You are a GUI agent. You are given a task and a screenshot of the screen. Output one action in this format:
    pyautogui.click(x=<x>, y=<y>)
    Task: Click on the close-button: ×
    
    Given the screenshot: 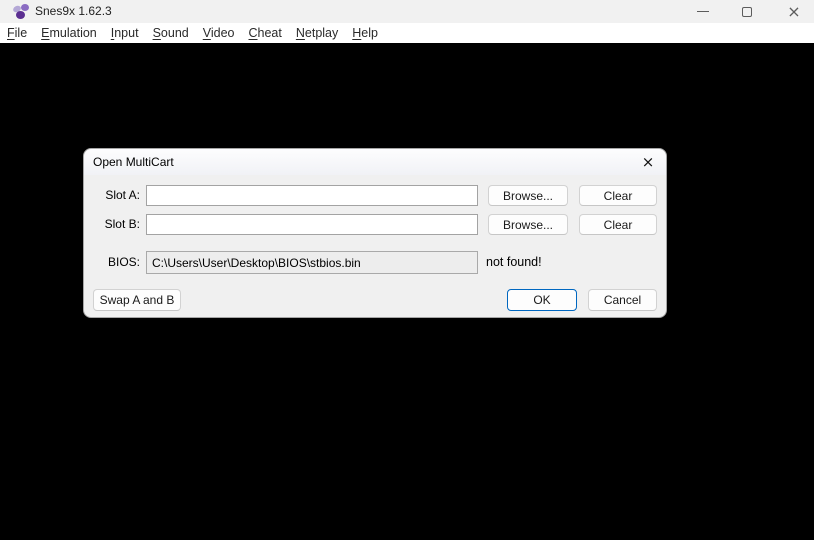 What is the action you would take?
    pyautogui.click(x=794, y=11)
    